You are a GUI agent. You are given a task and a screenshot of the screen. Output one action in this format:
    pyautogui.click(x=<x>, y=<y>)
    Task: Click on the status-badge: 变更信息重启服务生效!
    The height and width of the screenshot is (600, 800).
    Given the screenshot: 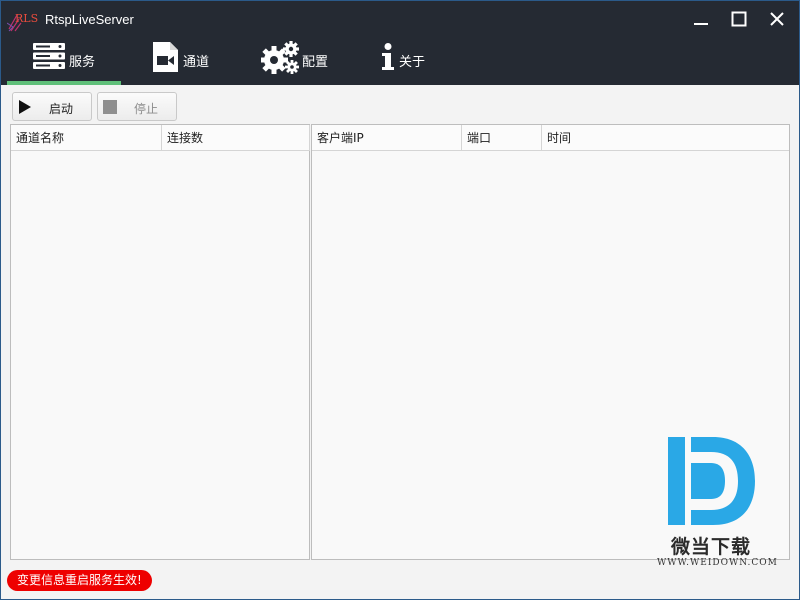 What is the action you would take?
    pyautogui.click(x=79, y=580)
    